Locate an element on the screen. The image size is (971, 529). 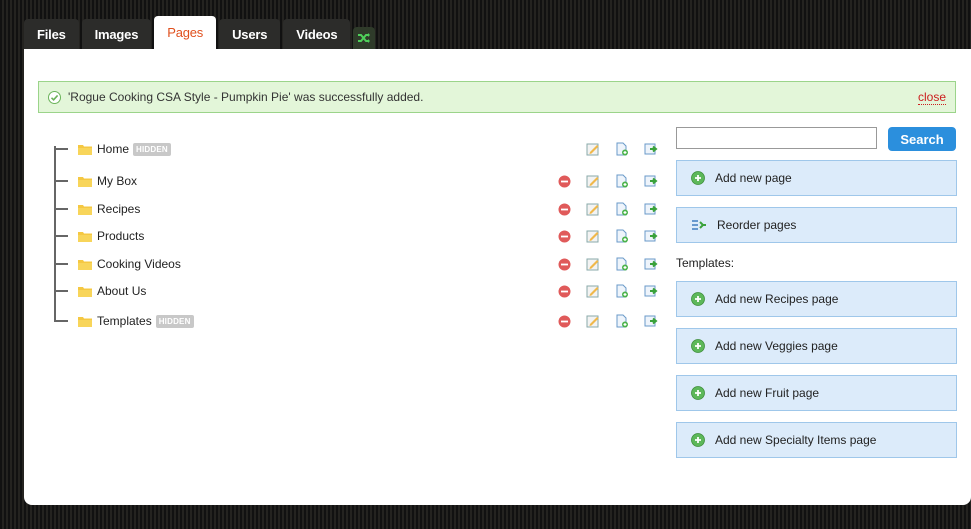
reorder-pages-label: Reorder pages is located at coordinates (757, 225).